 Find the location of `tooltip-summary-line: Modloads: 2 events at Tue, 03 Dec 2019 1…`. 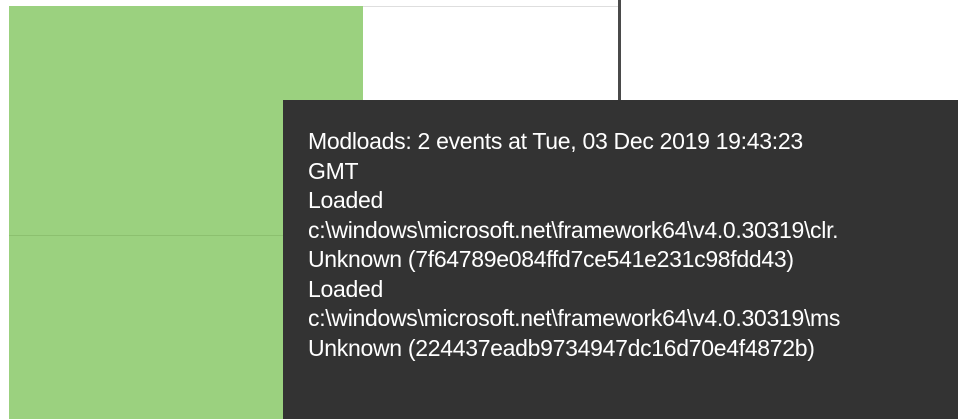

tooltip-summary-line: Modloads: 2 events at Tue, 03 Dec 2019 1… is located at coordinates (555, 141).